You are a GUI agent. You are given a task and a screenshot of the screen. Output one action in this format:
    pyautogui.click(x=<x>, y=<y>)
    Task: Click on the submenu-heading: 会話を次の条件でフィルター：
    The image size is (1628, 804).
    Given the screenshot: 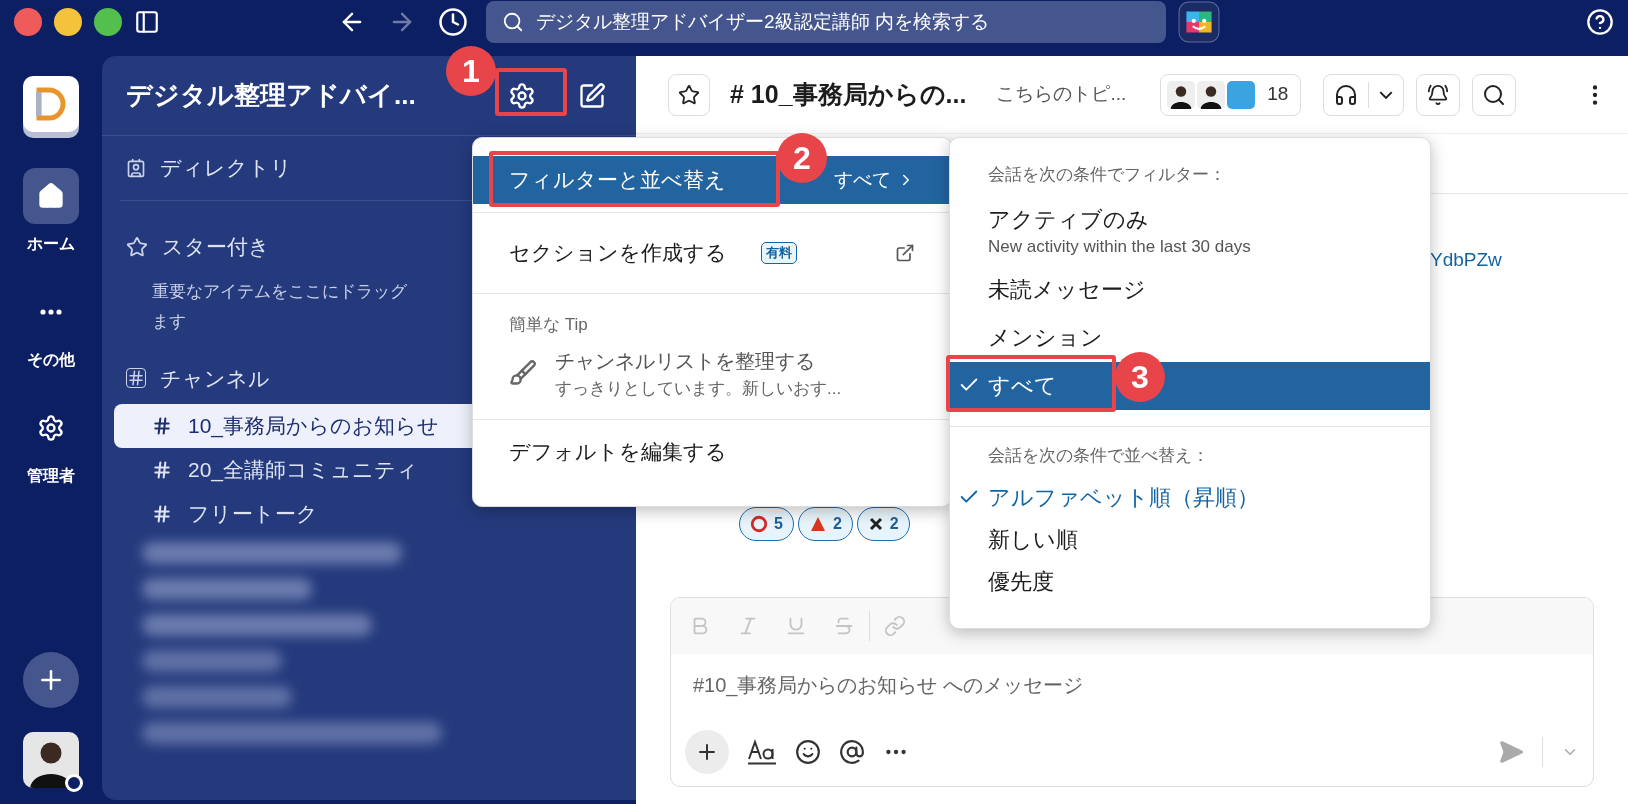 What is the action you would take?
    pyautogui.click(x=1107, y=175)
    